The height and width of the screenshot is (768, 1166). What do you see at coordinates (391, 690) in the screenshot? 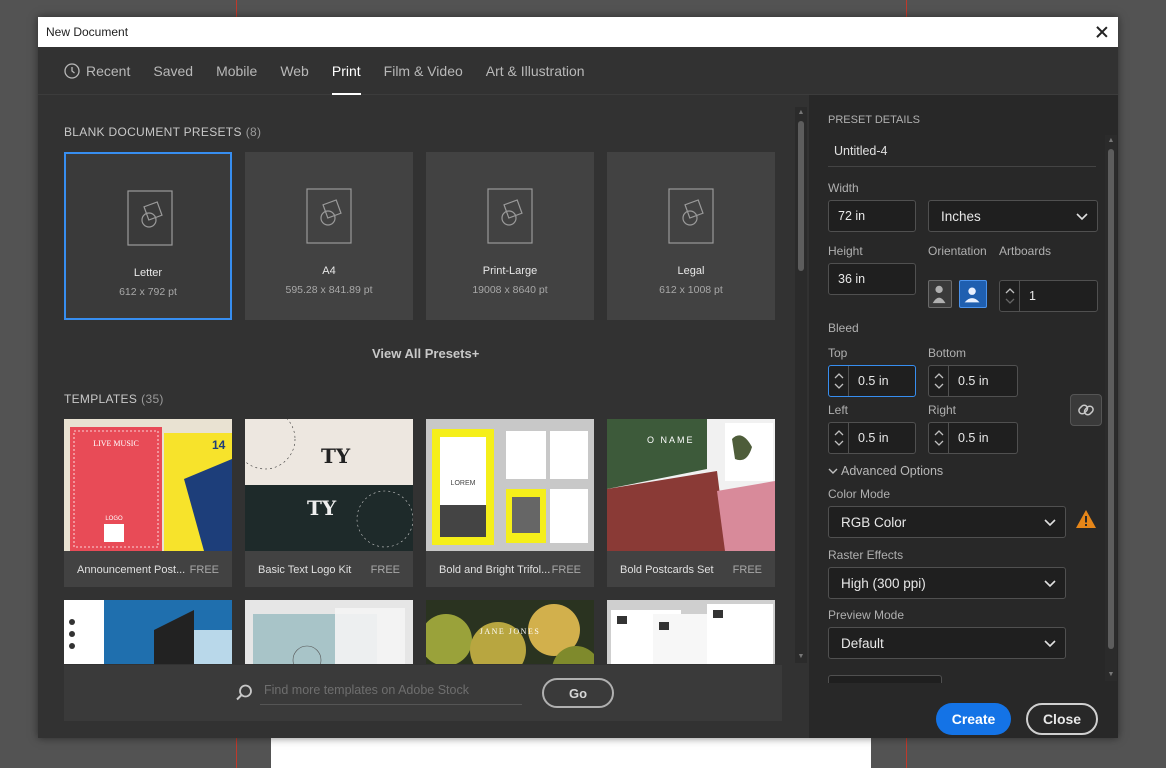
I see `stock-search-input` at bounding box center [391, 690].